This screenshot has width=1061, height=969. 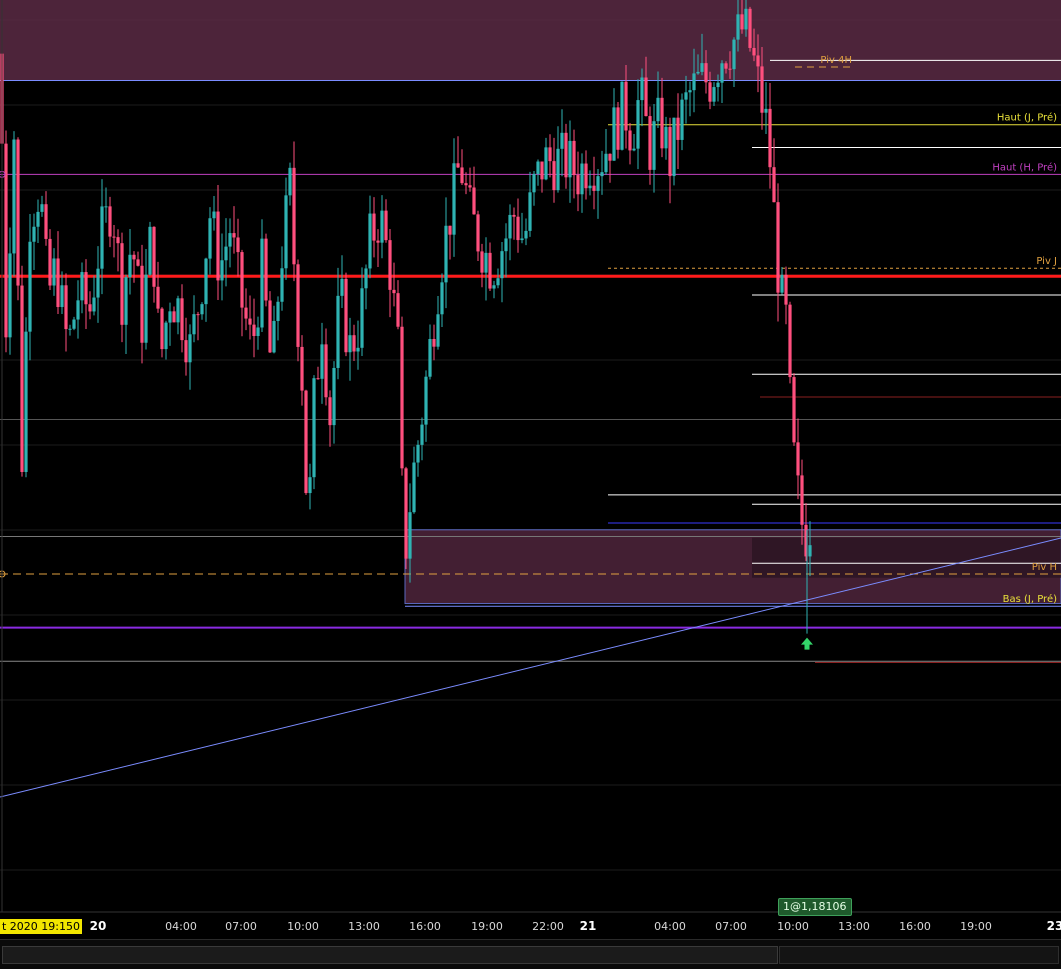 What do you see at coordinates (836, 60) in the screenshot?
I see `label-piv-4h: Piv 4H` at bounding box center [836, 60].